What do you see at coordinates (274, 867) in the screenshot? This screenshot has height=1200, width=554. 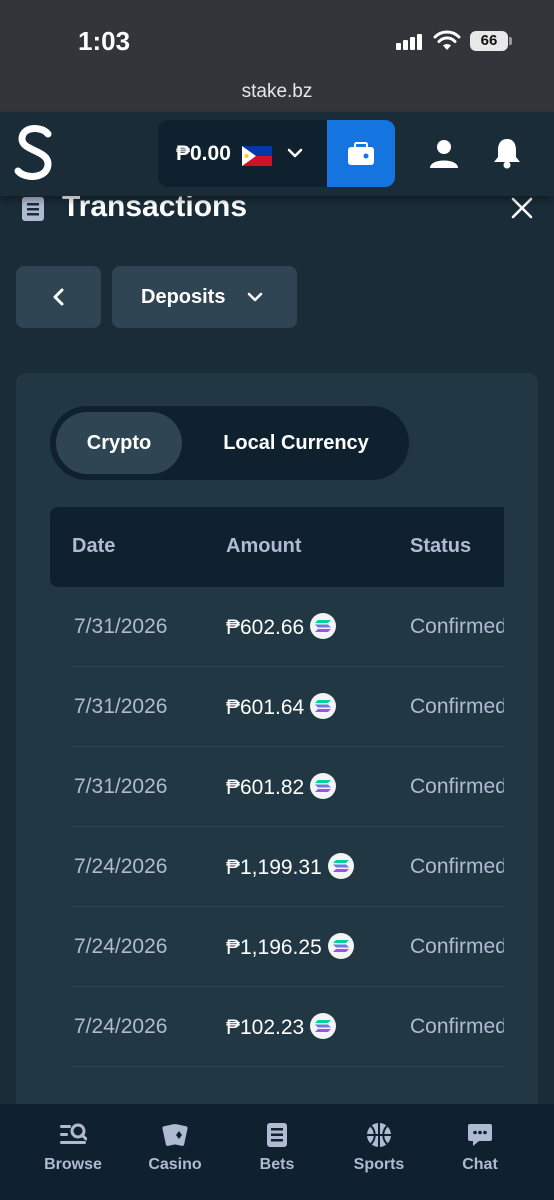 I see `amount-text: ₱1,199.31` at bounding box center [274, 867].